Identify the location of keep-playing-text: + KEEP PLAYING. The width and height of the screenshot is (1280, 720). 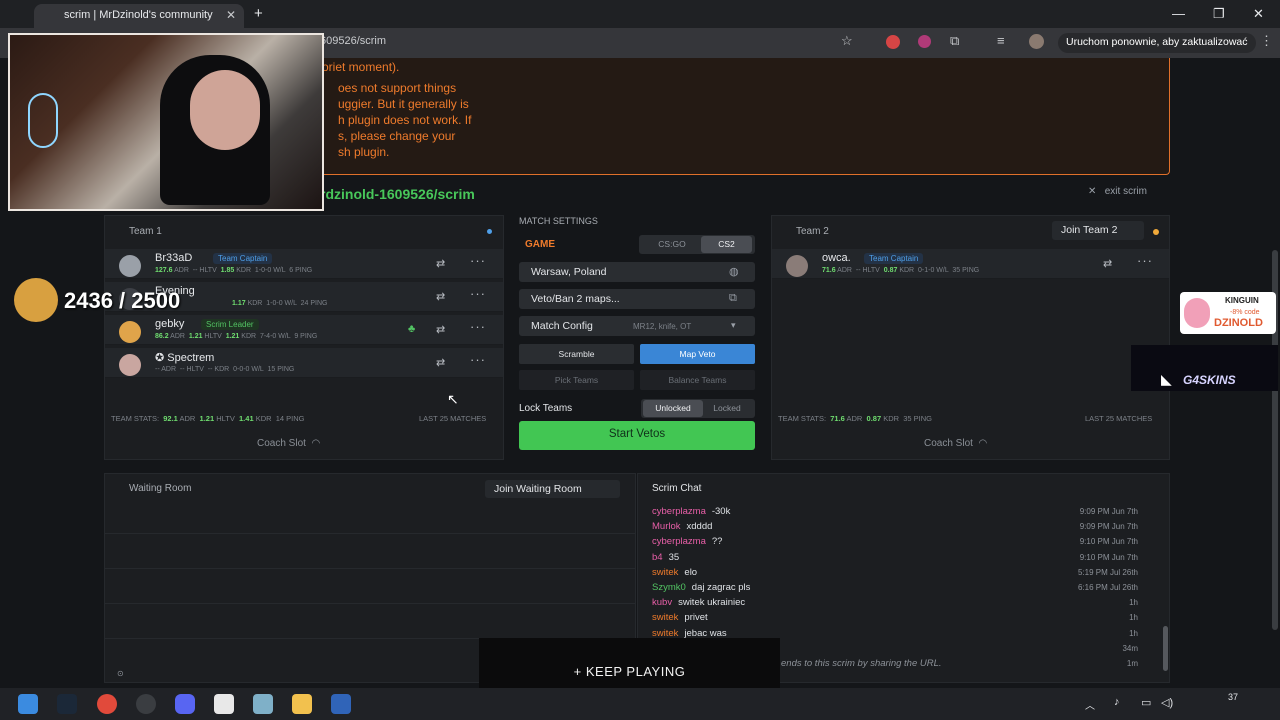
(629, 671).